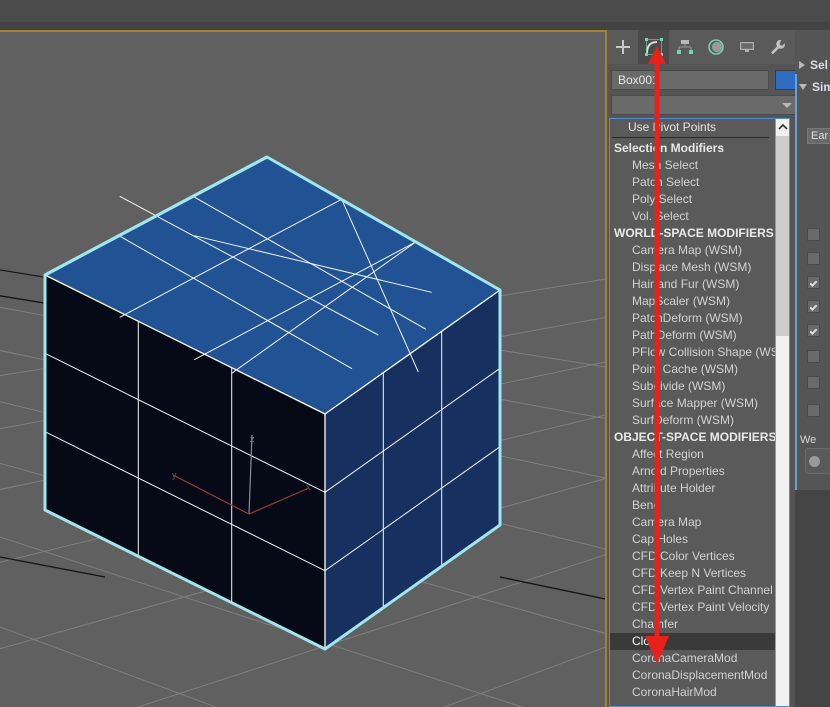  I want to click on gizmo-y-label: y, so click(174, 475).